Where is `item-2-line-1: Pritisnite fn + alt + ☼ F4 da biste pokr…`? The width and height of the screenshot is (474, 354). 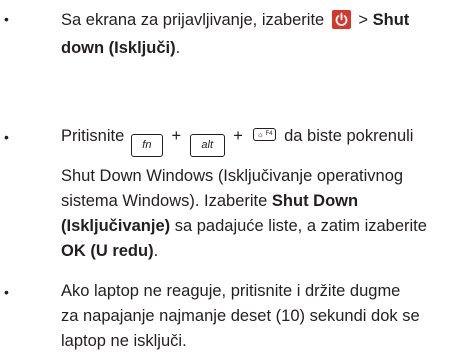 item-2-line-1: Pritisnite fn + alt + ☼ F4 da biste pokr… is located at coordinates (237, 142).